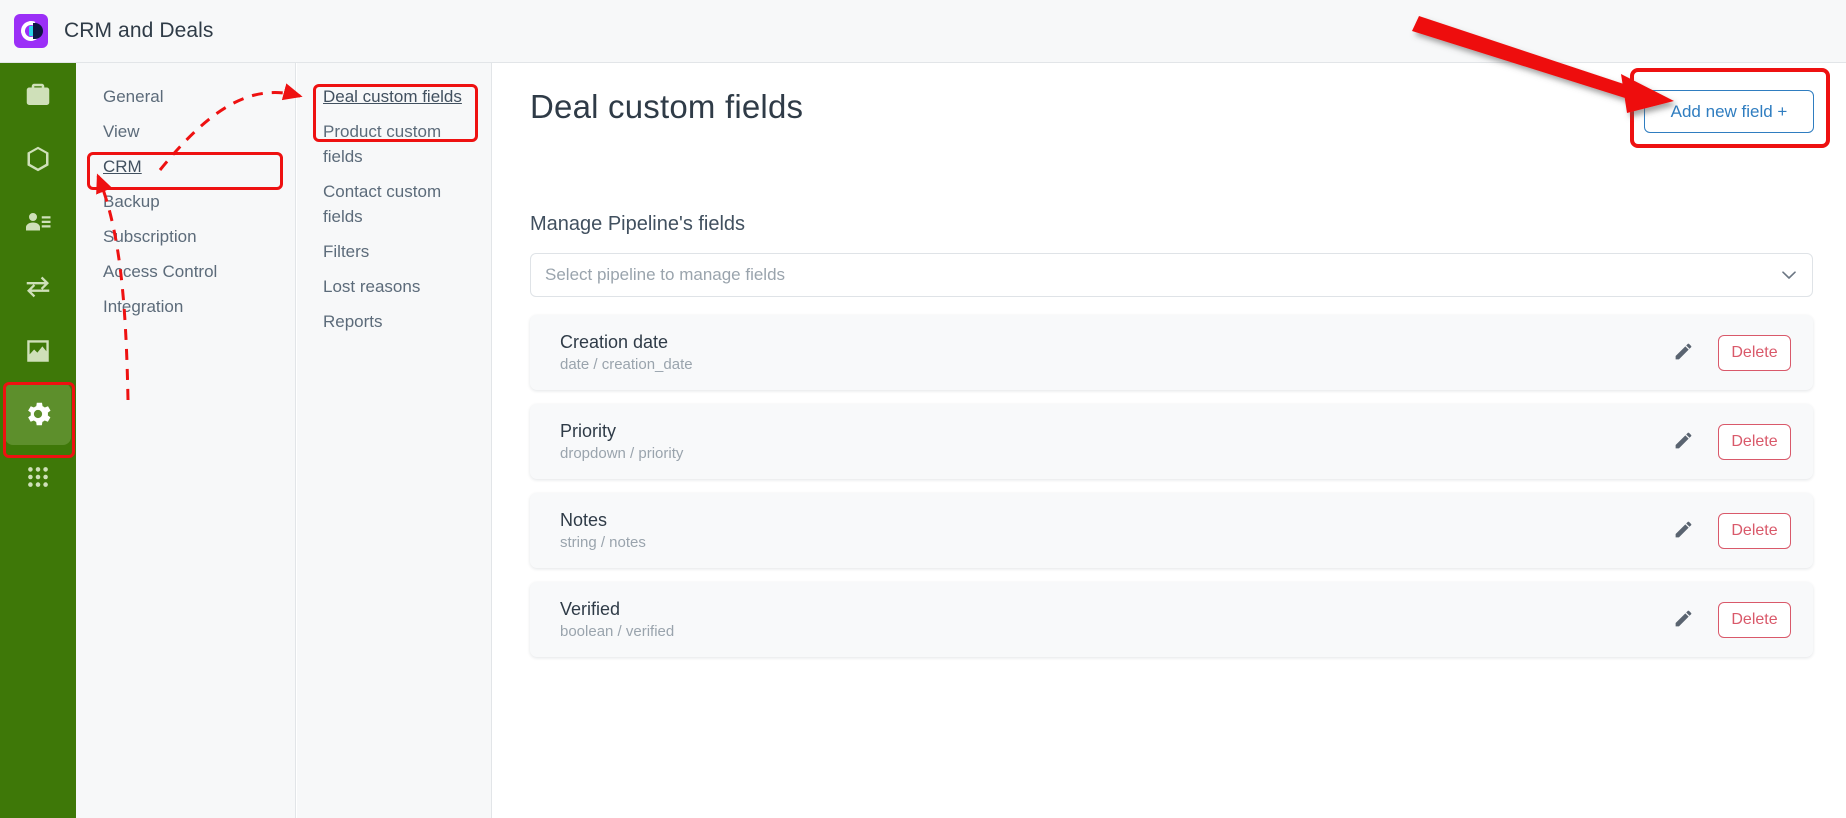  I want to click on sub-menu-lost-reasons: Lost reasons, so click(394, 286).